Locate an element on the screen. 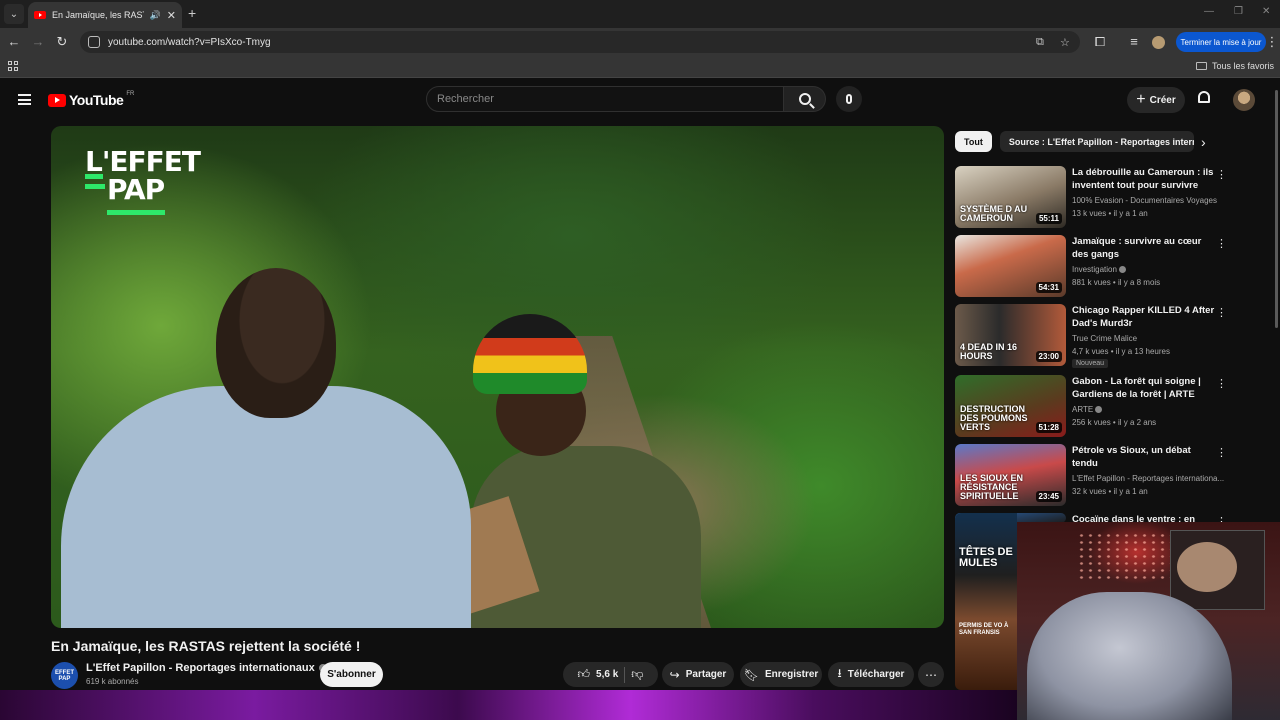 This screenshot has width=1280, height=720. duration-badge: 23:45 is located at coordinates (1048, 496).